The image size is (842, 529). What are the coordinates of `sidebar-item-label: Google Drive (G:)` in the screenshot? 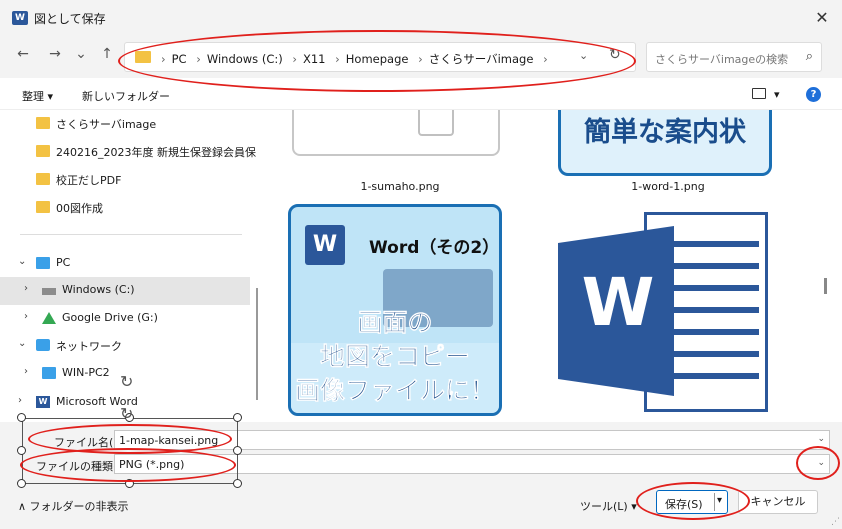 It's located at (110, 317).